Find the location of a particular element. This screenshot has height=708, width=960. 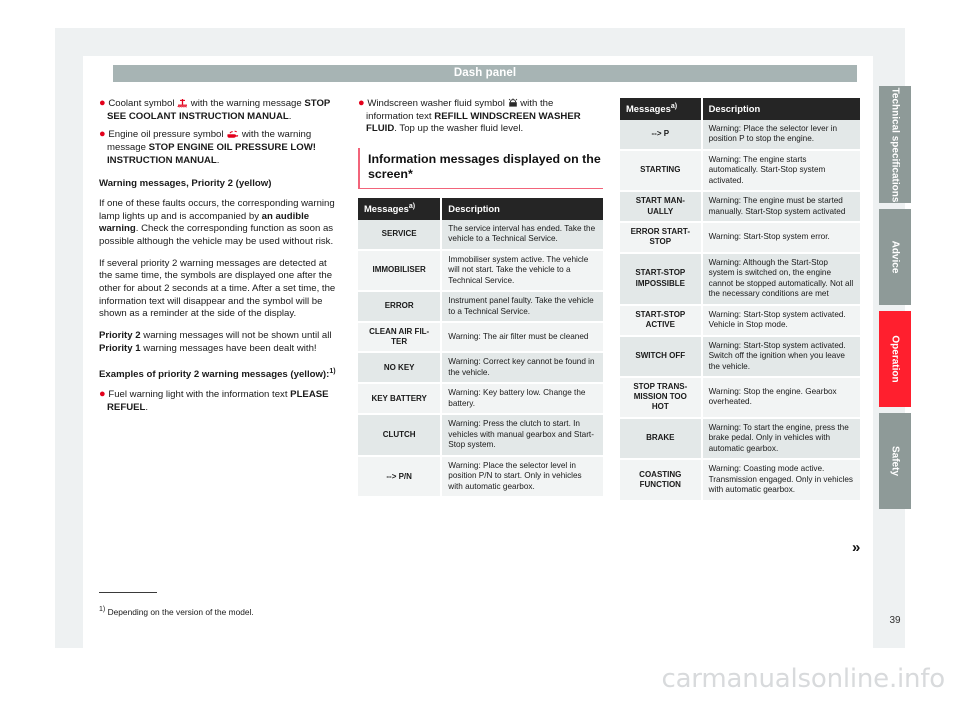

continue-chevron-icon: » is located at coordinates (856, 547).